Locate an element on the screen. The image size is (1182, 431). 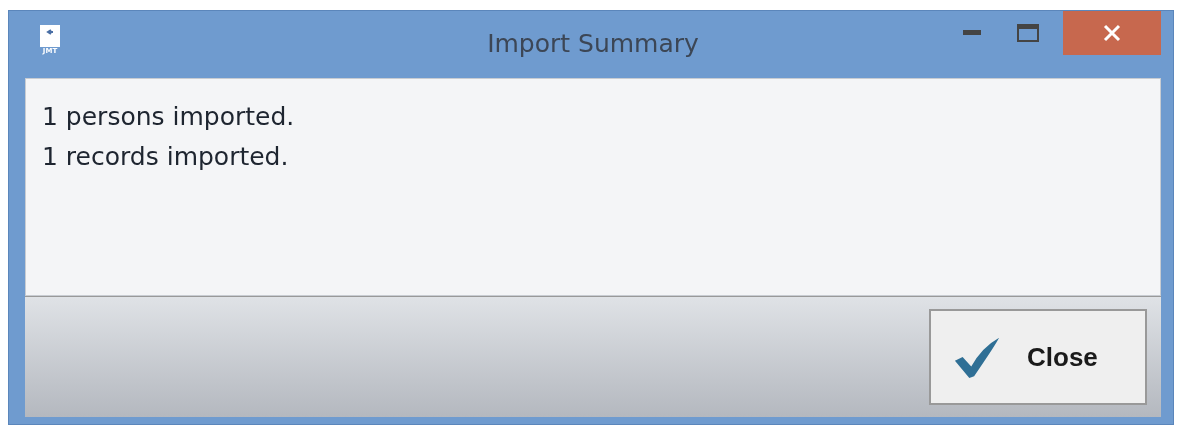
message-text: 1 persons imported. is located at coordinates (169, 117).